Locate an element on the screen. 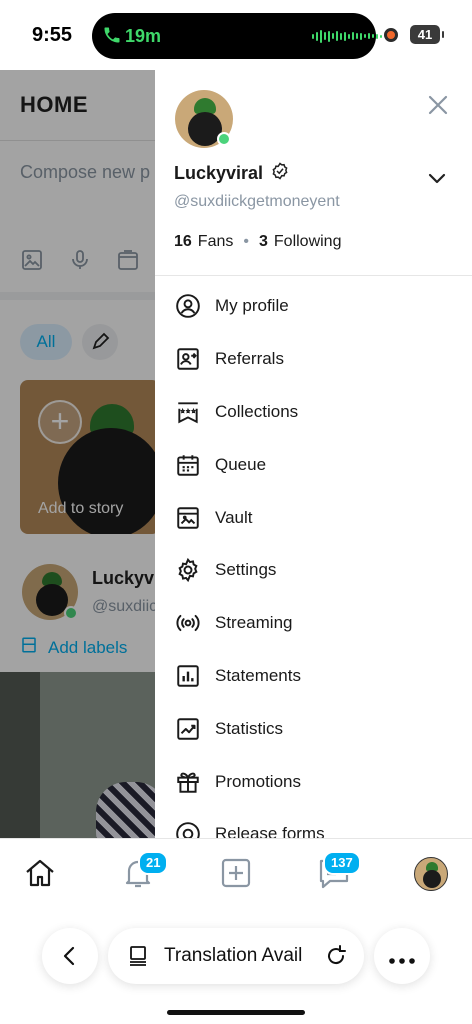 This screenshot has height=1024, width=472. profile-icon is located at coordinates (188, 306).